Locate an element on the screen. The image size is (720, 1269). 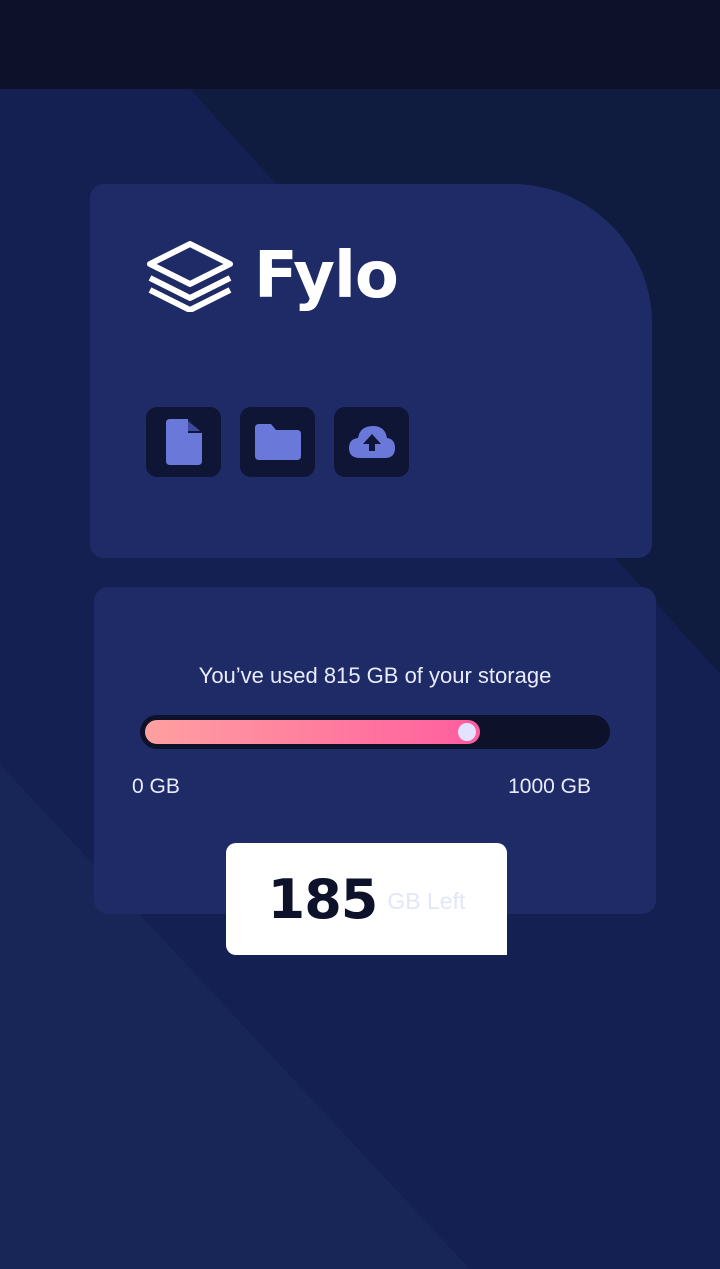
meter-min-label: 0 GB is located at coordinates (156, 786).